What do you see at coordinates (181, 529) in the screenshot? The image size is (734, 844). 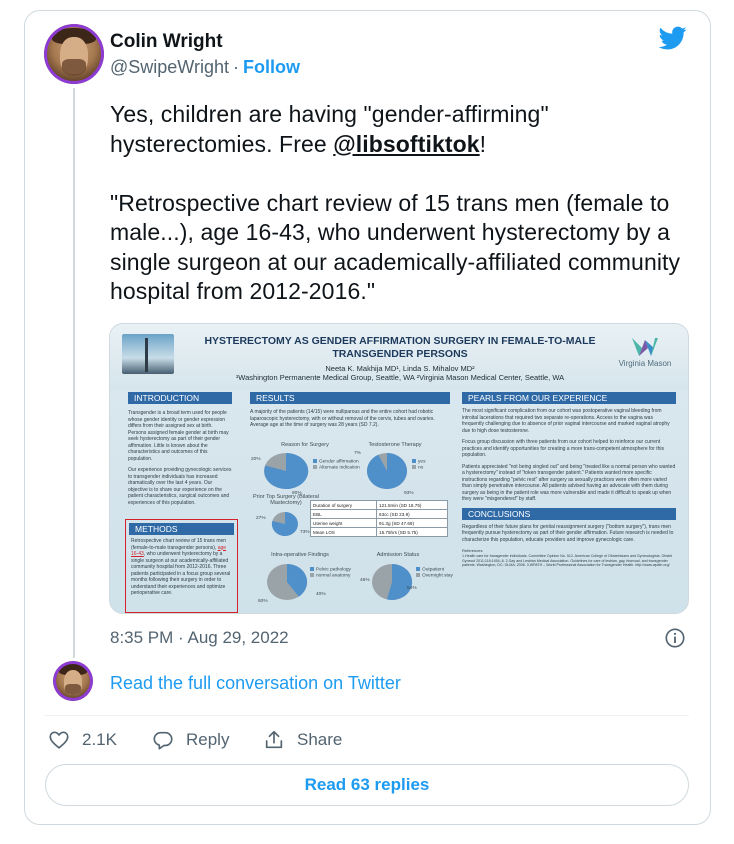 I see `methods-heading: METHODS` at bounding box center [181, 529].